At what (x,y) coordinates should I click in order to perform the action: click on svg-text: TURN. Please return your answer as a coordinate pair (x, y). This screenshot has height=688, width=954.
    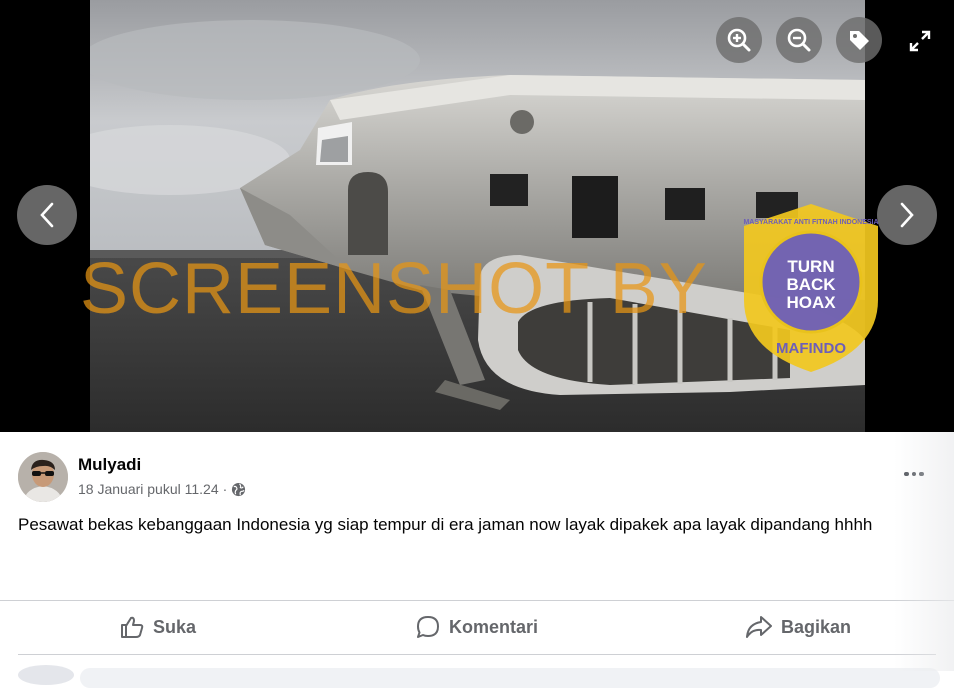
    Looking at the image, I should click on (810, 266).